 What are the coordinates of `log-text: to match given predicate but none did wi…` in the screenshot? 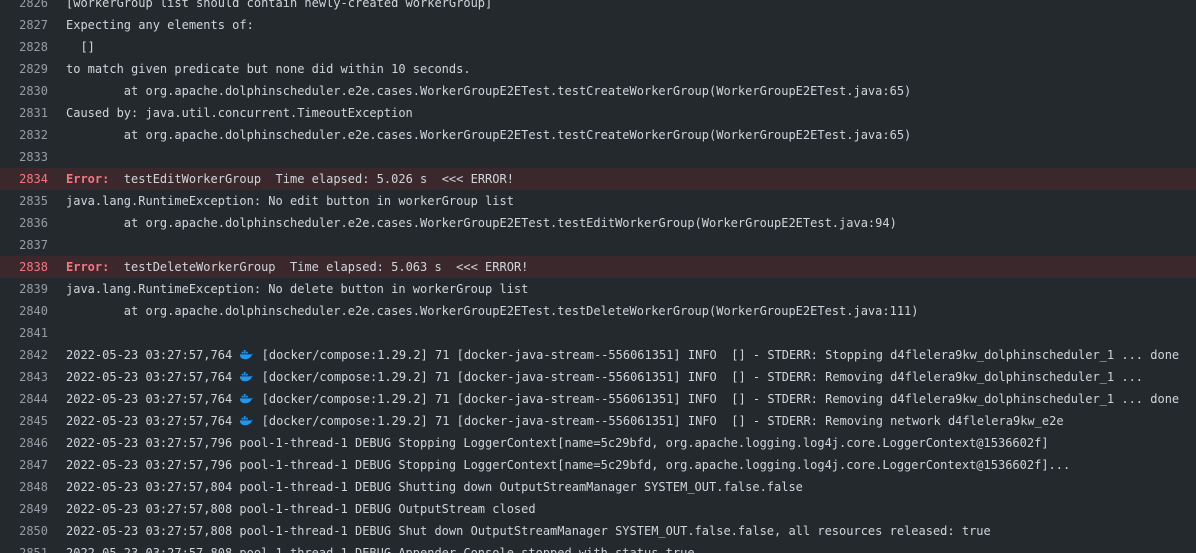 It's located at (268, 69).